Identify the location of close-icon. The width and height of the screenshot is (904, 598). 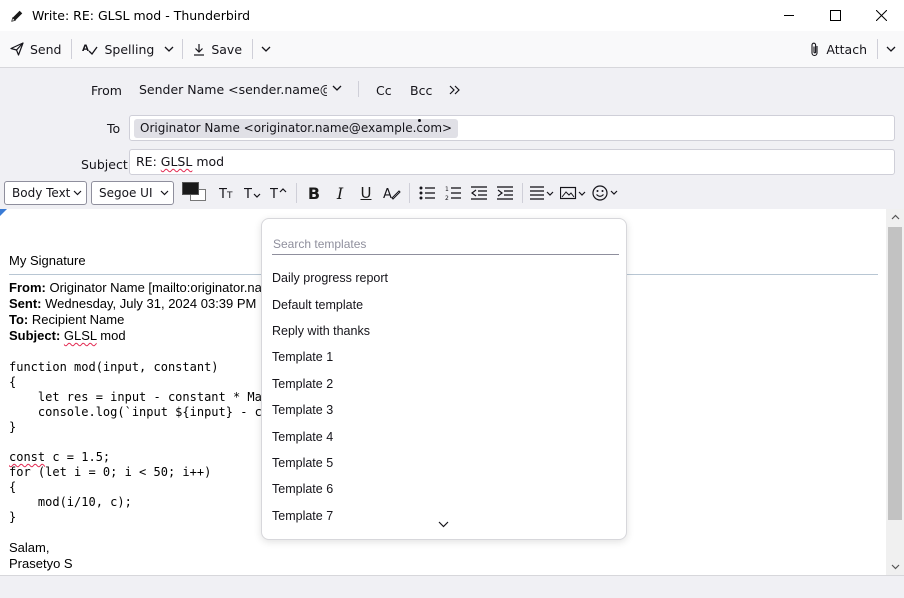
(881, 15).